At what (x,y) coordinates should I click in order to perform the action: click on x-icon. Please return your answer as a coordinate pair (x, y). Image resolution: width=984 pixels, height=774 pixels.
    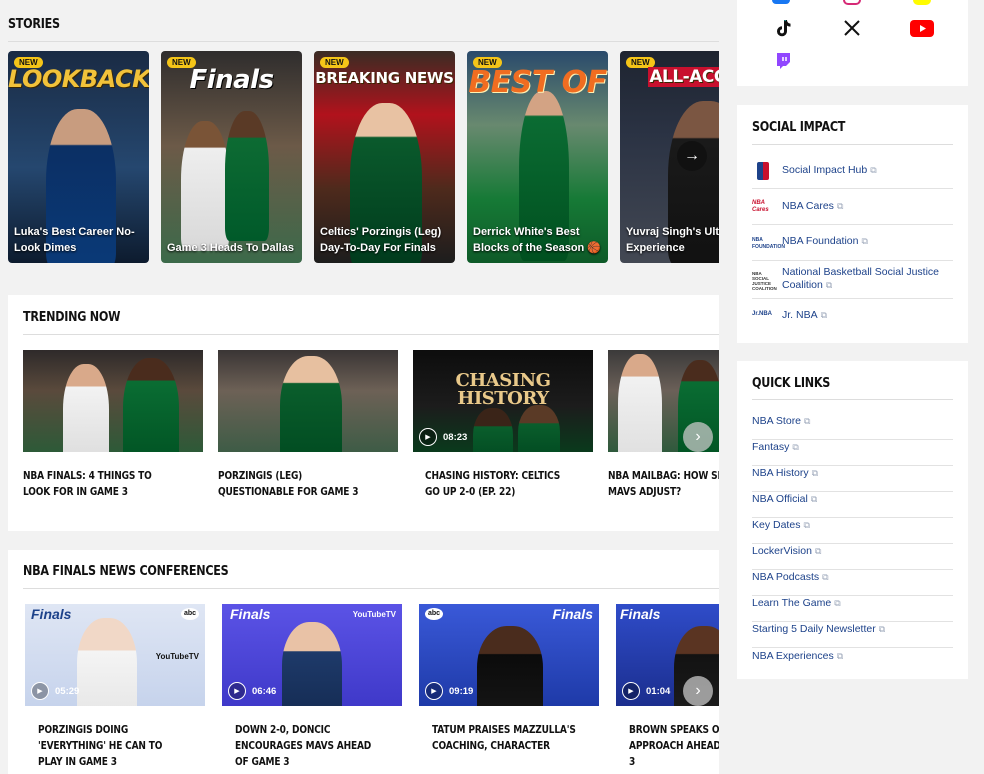
    Looking at the image, I should click on (852, 28).